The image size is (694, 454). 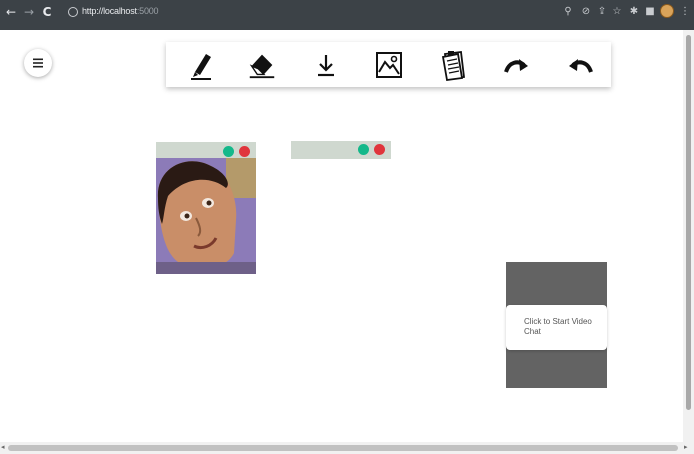 I want to click on download-tool, so click(x=326, y=65).